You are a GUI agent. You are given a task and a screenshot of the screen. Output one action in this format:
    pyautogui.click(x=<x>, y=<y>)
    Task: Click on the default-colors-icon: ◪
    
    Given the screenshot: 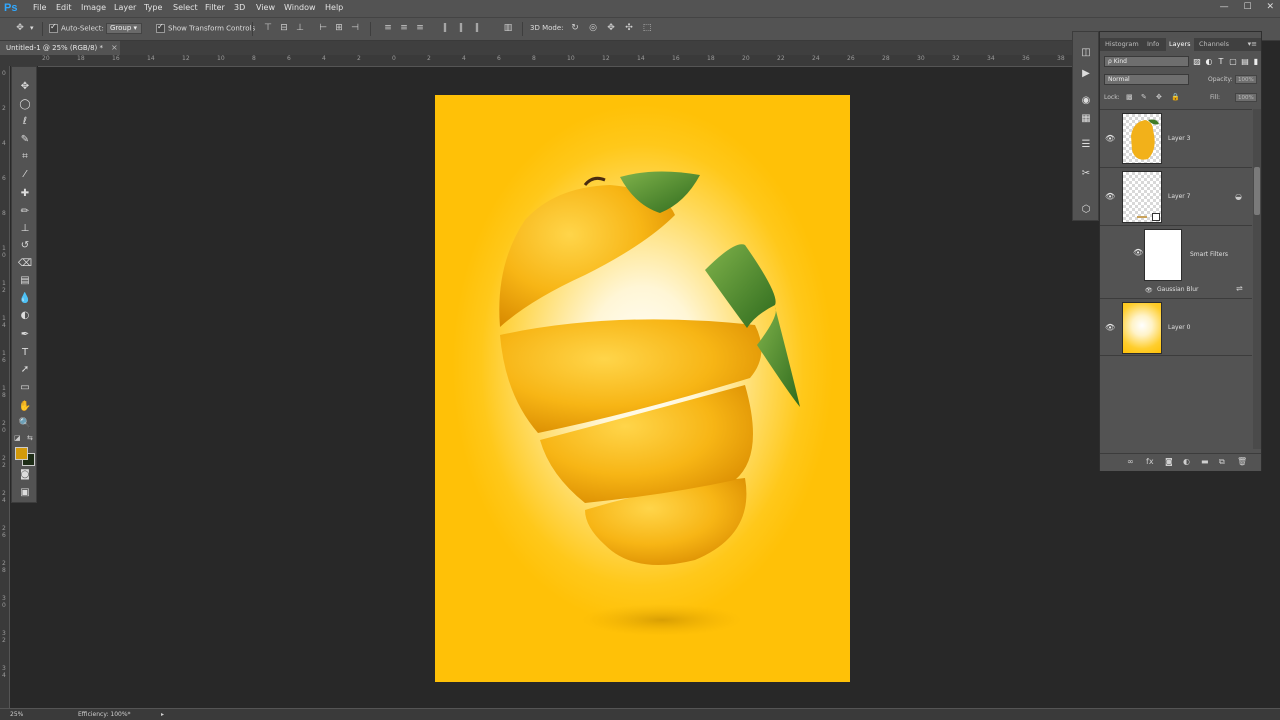 What is the action you would take?
    pyautogui.click(x=17, y=438)
    